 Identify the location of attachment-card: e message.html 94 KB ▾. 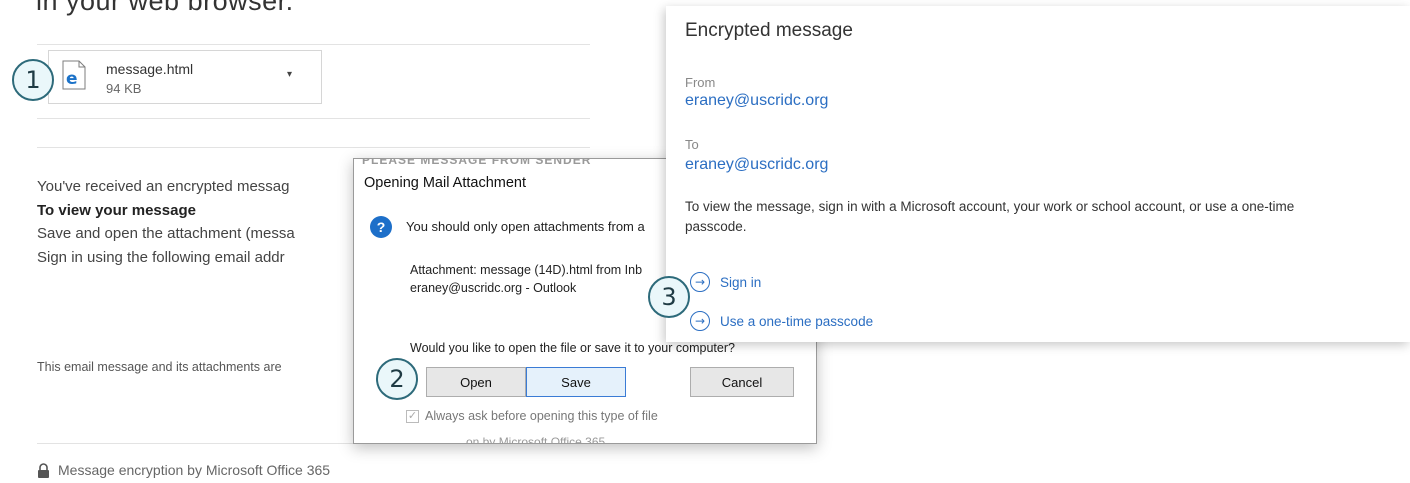
(185, 77).